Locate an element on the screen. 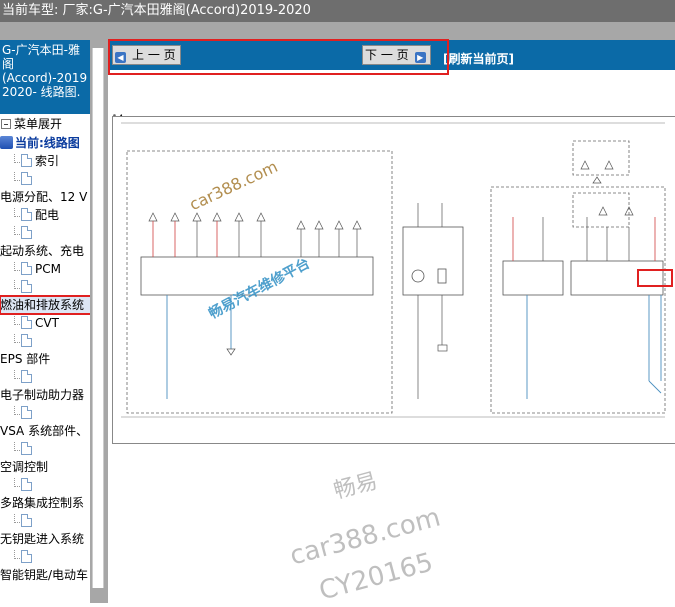 This screenshot has height=607, width=675. computer-icon is located at coordinates (6, 142).